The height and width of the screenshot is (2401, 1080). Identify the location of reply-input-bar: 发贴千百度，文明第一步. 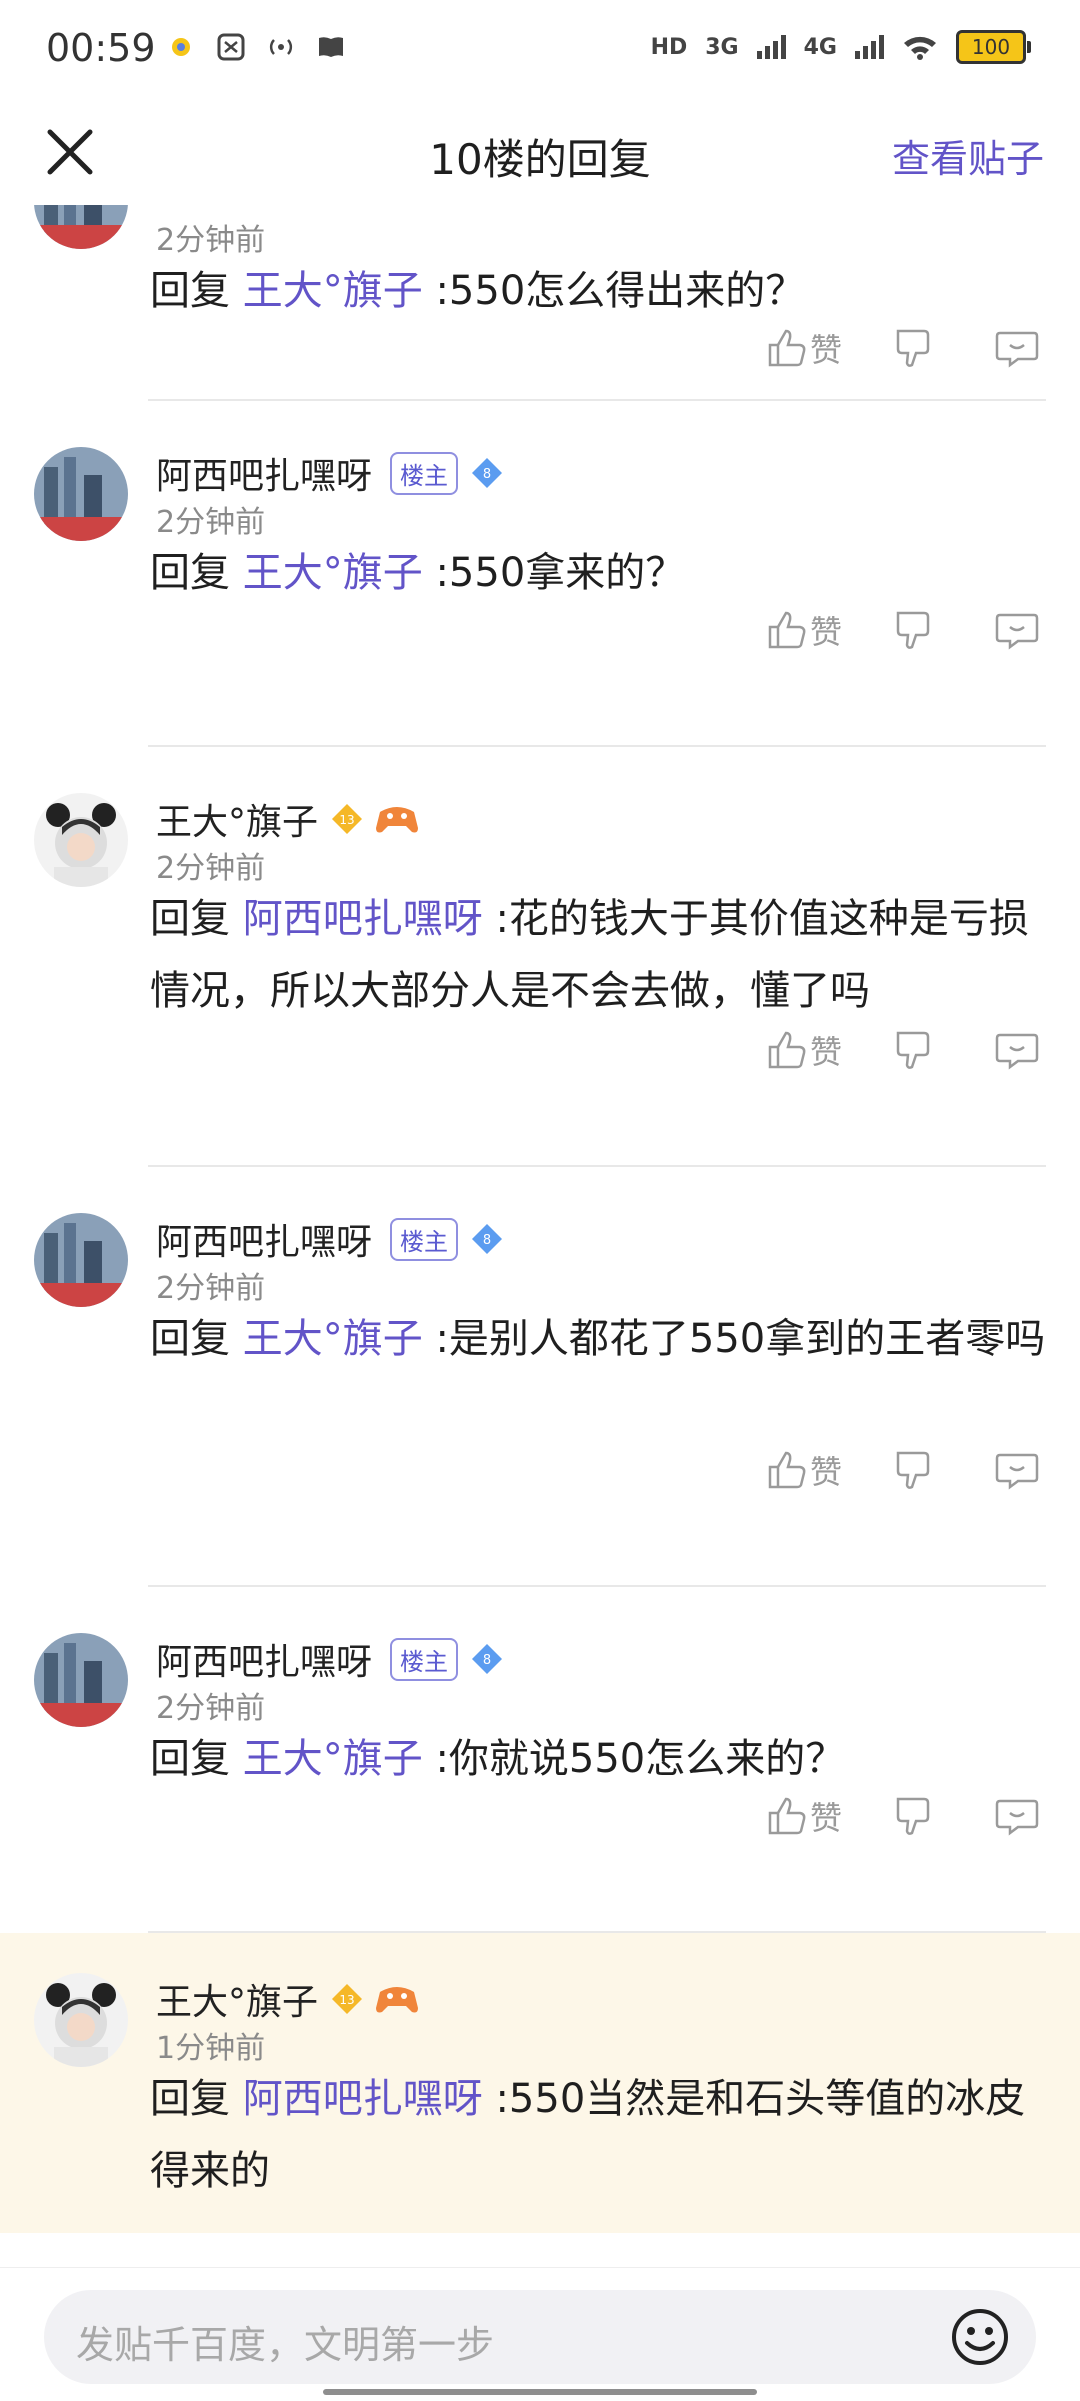
(540, 2334).